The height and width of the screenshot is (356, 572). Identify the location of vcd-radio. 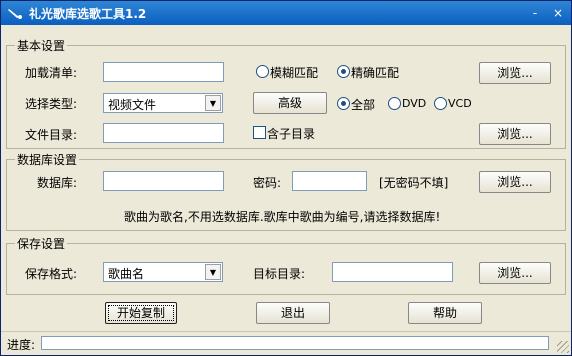
(440, 103).